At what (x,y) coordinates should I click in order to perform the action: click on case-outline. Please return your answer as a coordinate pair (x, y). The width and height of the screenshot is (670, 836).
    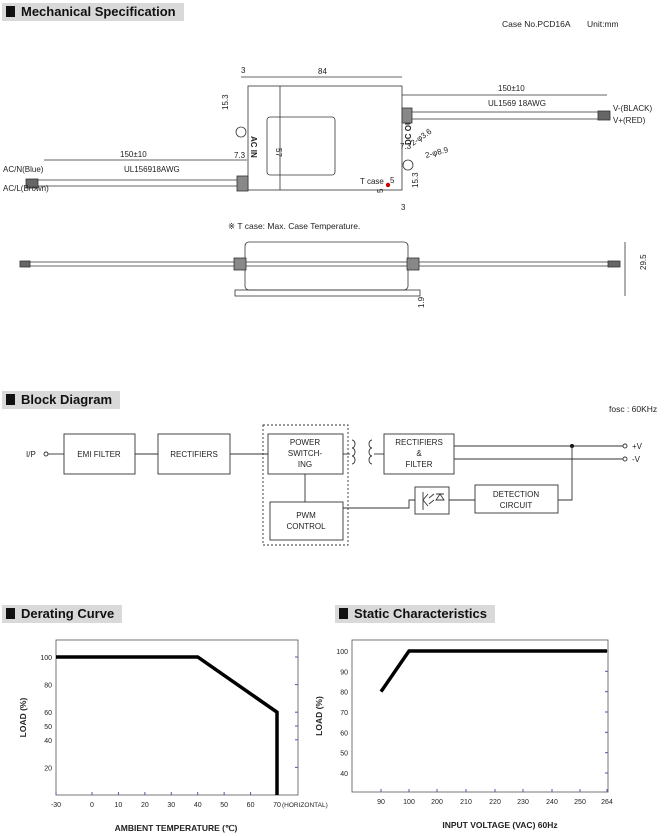
    Looking at the image, I should click on (325, 138).